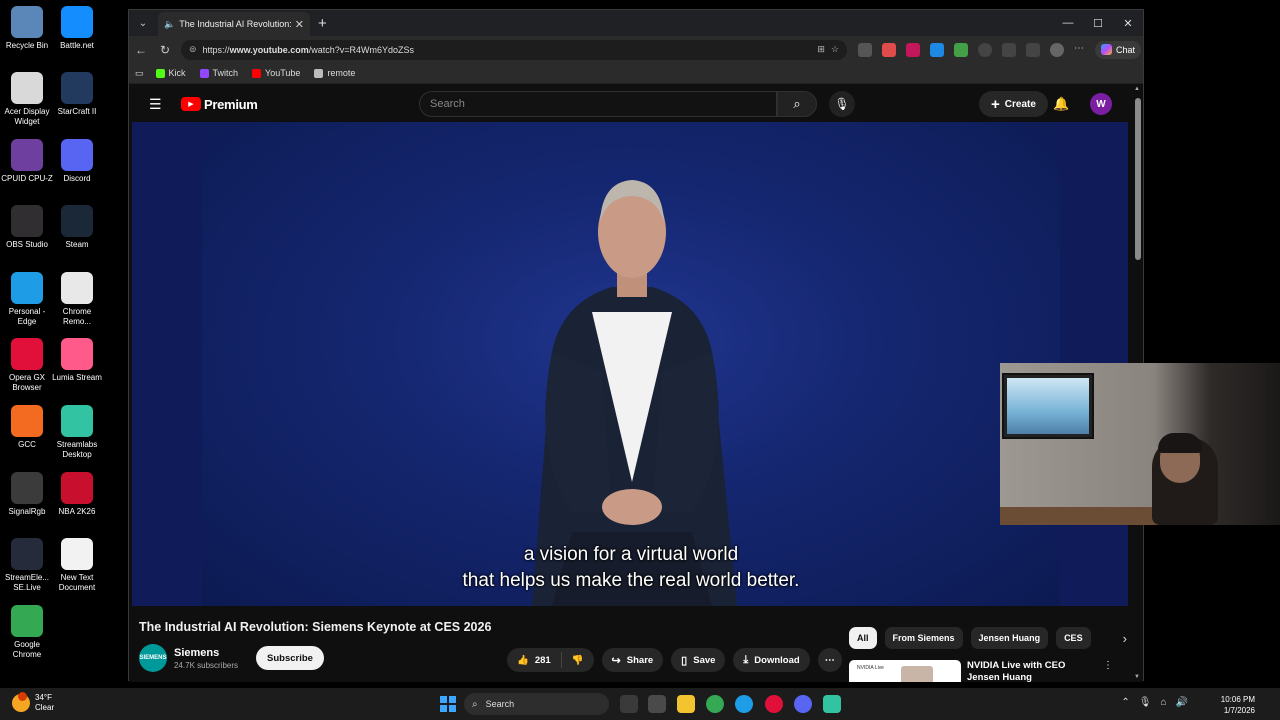  Describe the element at coordinates (77, 94) in the screenshot. I see `desktop-icon: StarCraft II` at that location.